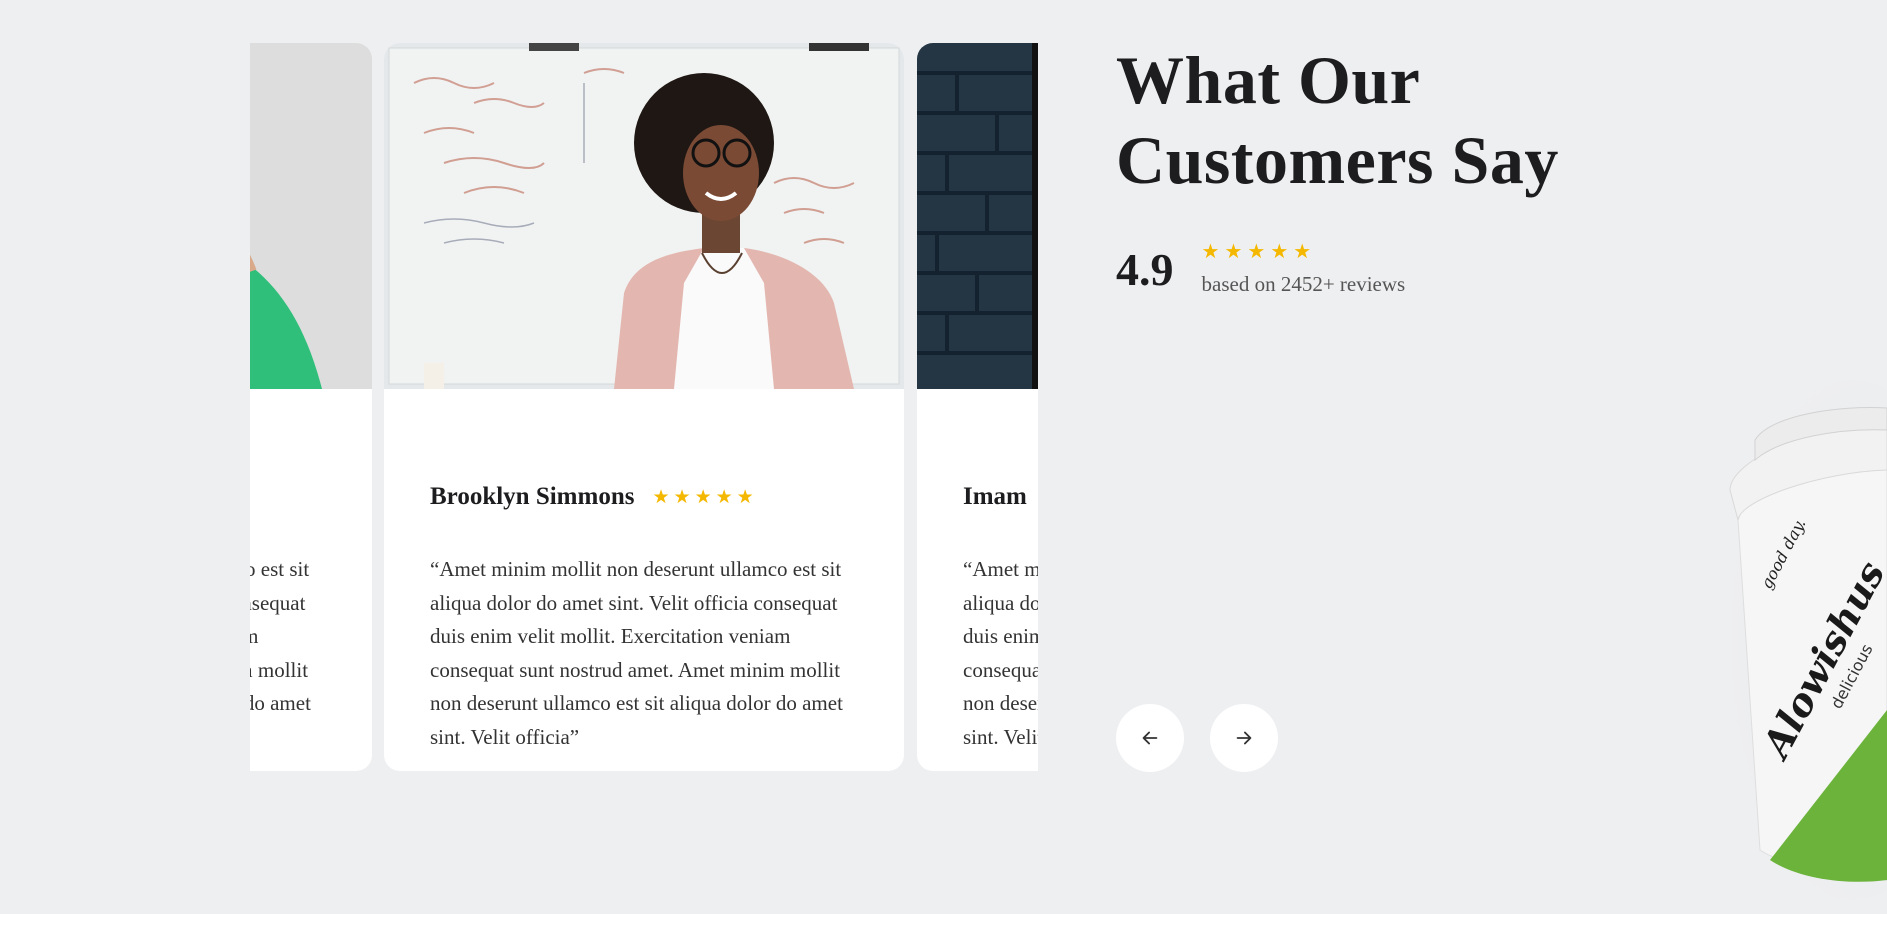  What do you see at coordinates (1793, 640) in the screenshot?
I see `coffee-cup-image: good day. Alowishus delicious` at bounding box center [1793, 640].